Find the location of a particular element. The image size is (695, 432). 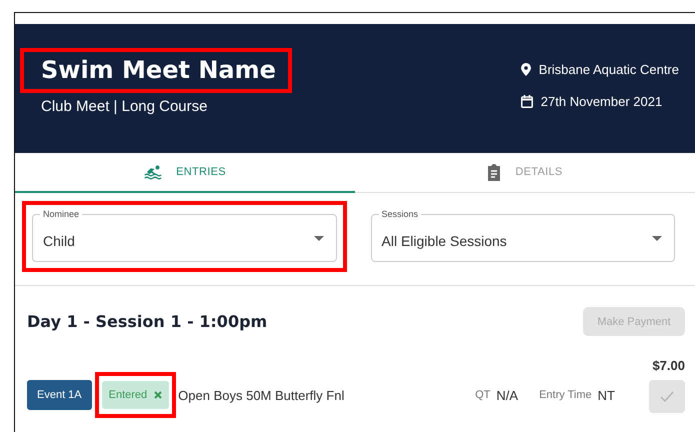

field-value: Child is located at coordinates (59, 240).